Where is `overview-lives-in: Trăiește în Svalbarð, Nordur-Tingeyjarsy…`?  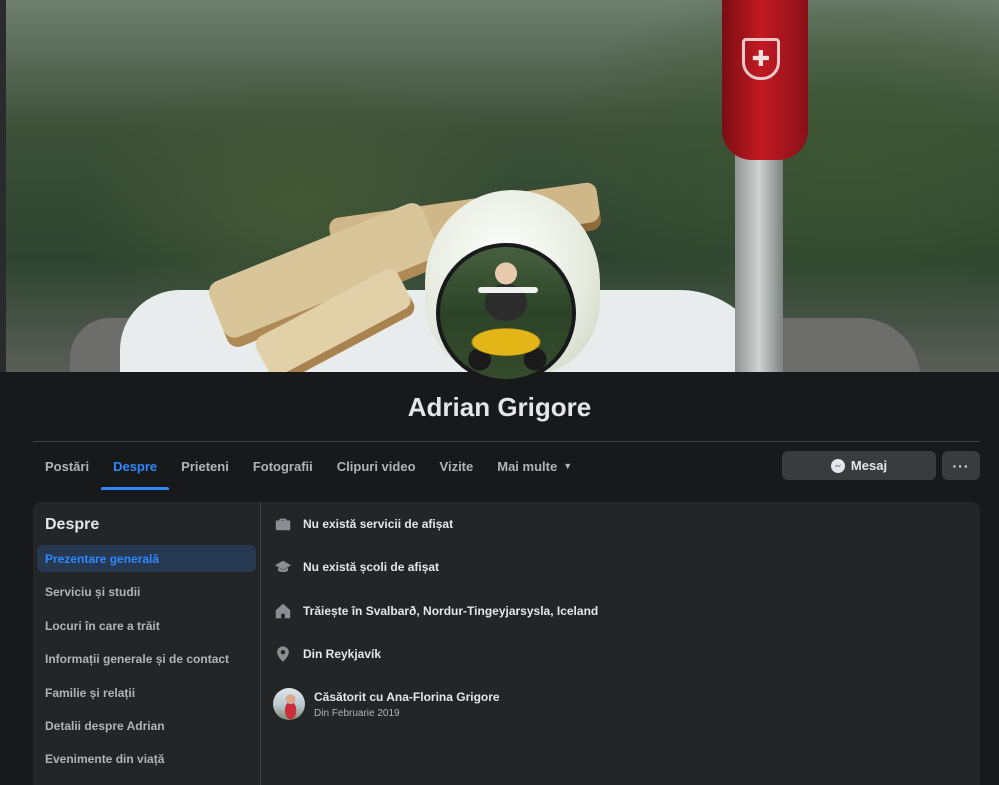 overview-lives-in: Trăiește în Svalbarð, Nordur-Tingeyjarsy… is located at coordinates (435, 611).